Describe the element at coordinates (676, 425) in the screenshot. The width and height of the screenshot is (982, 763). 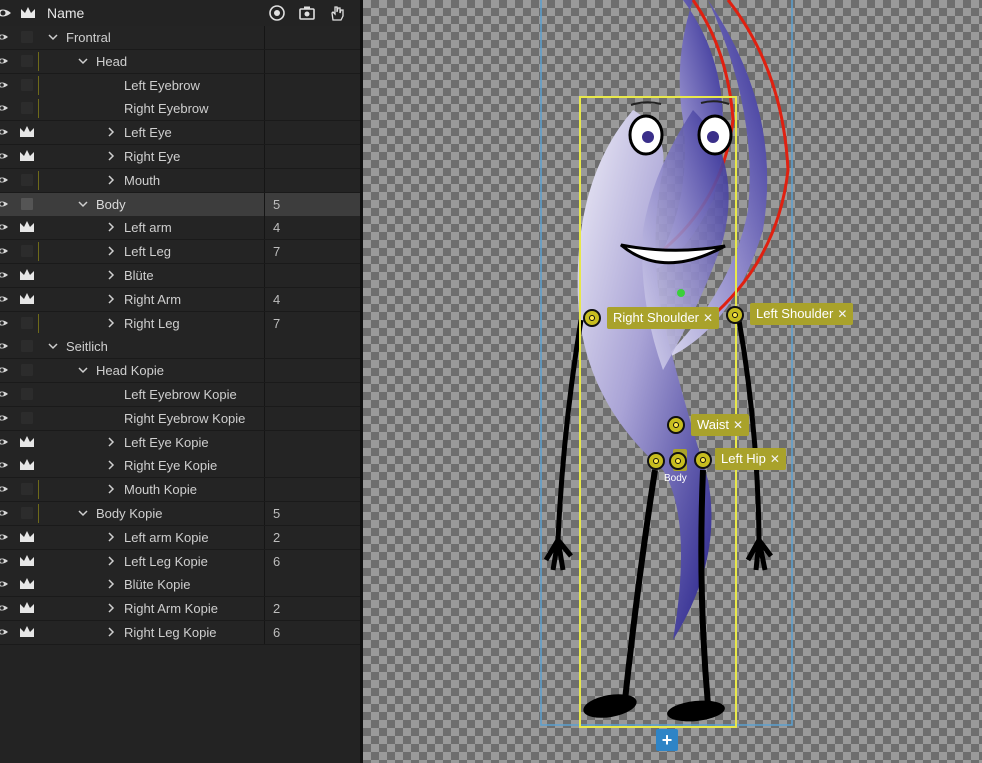
I see `waist-pin` at that location.